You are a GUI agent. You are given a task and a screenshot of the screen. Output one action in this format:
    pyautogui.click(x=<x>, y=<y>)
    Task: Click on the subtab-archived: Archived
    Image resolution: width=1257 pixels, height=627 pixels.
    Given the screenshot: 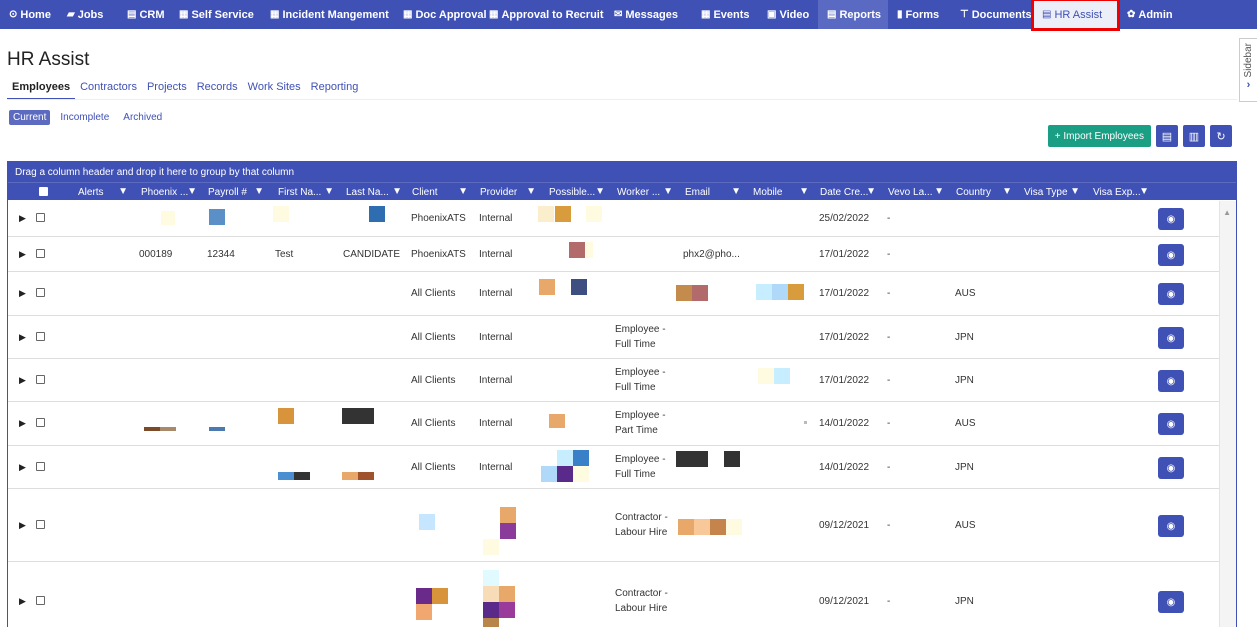 What is the action you would take?
    pyautogui.click(x=142, y=117)
    